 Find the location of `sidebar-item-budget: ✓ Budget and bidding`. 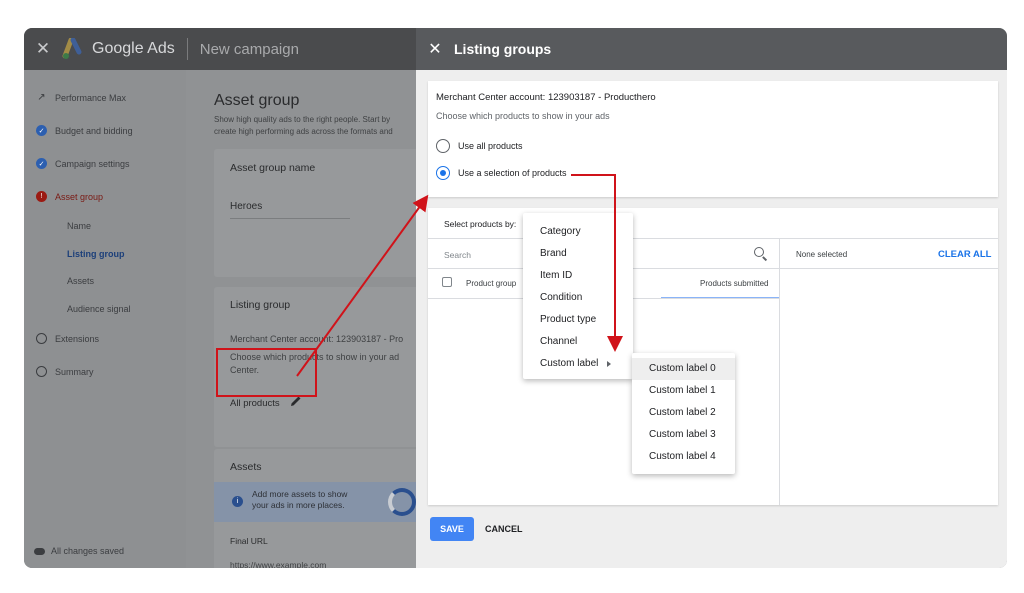

sidebar-item-budget: ✓ Budget and bidding is located at coordinates (84, 130).